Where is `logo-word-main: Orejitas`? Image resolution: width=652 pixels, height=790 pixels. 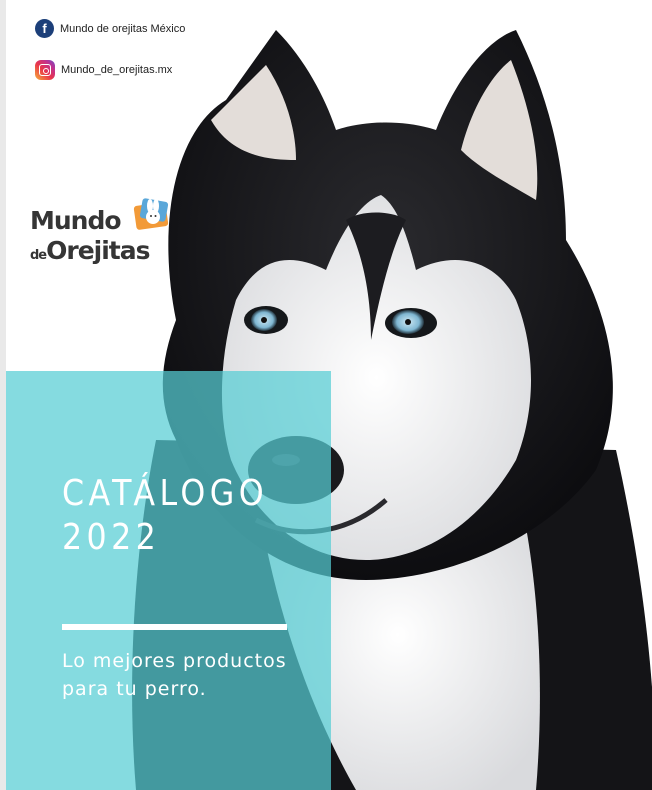
logo-word-main: Orejitas is located at coordinates (98, 250).